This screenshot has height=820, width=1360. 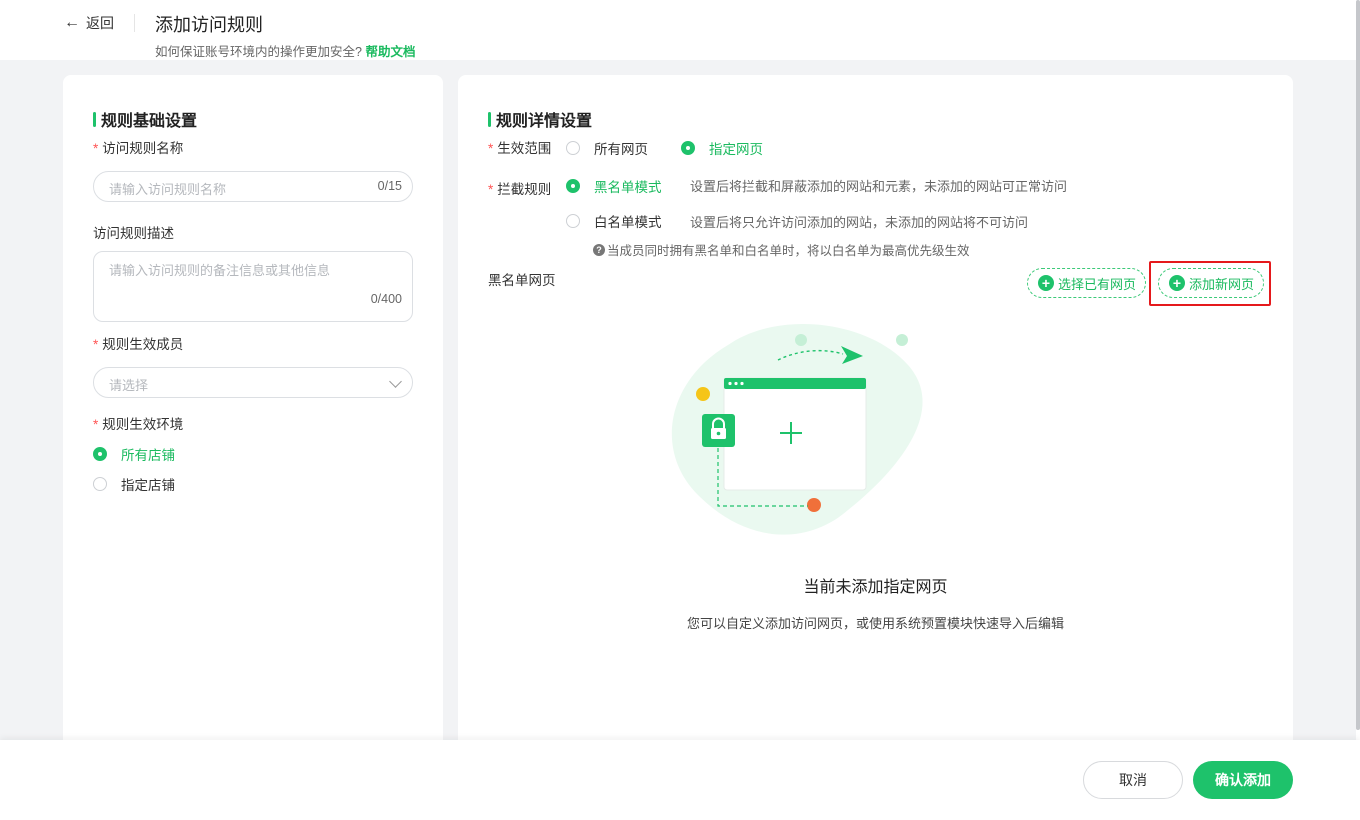 I want to click on detail-settings-title: 规则详情设置, so click(x=540, y=119).